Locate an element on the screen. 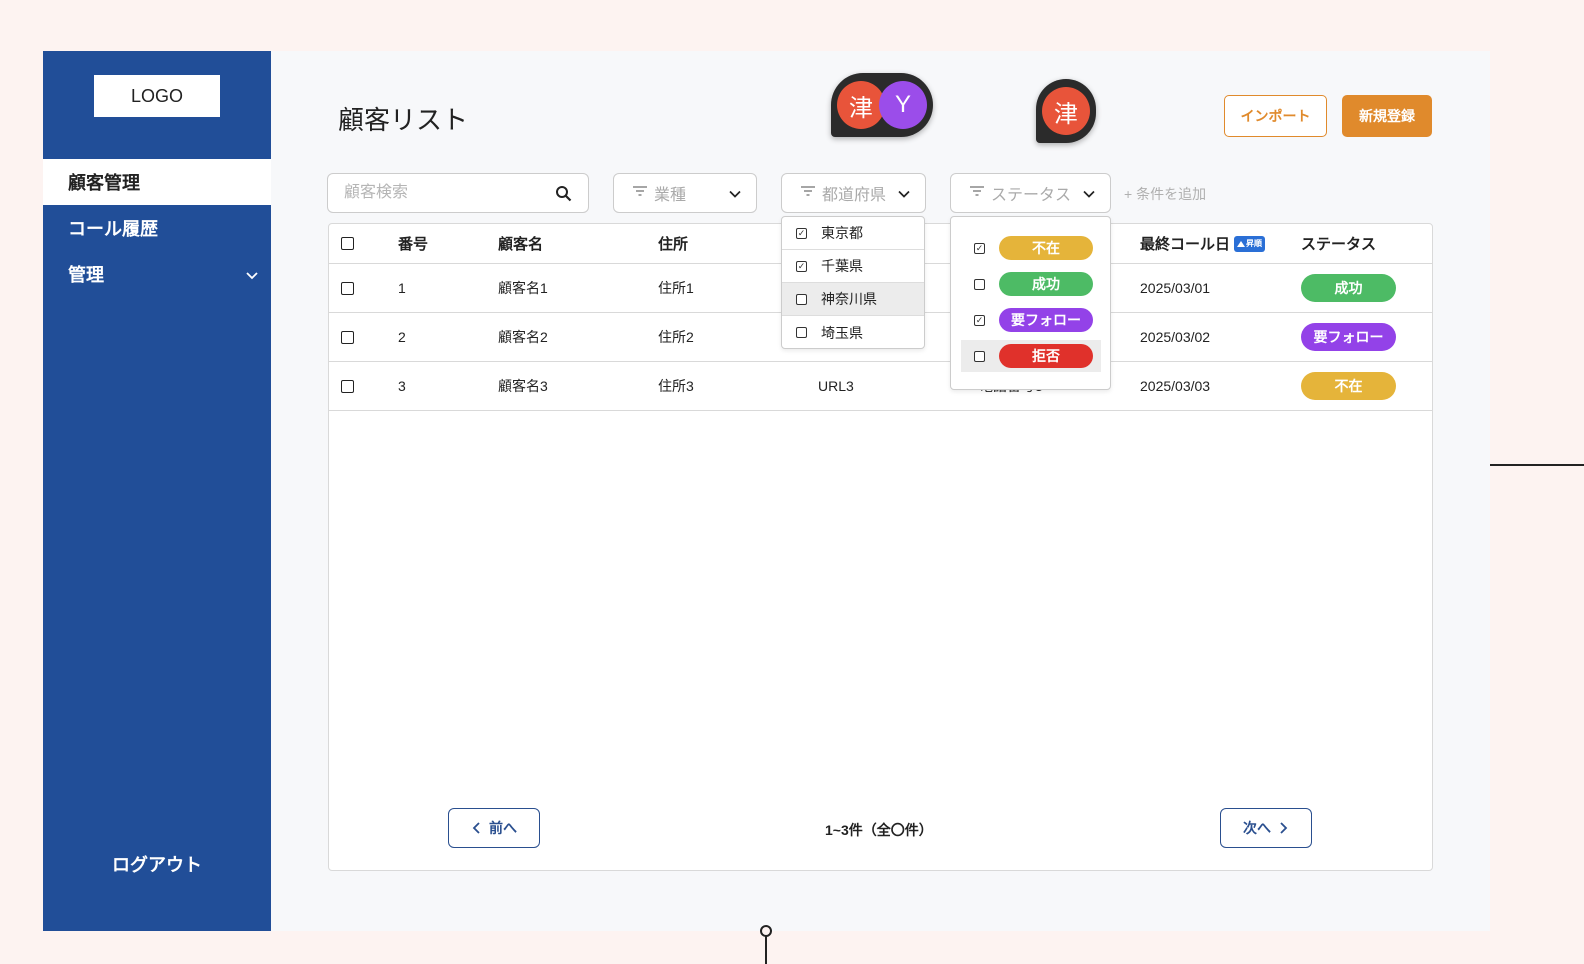 The image size is (1584, 964). column-header-name: 顧客名 is located at coordinates (520, 243).